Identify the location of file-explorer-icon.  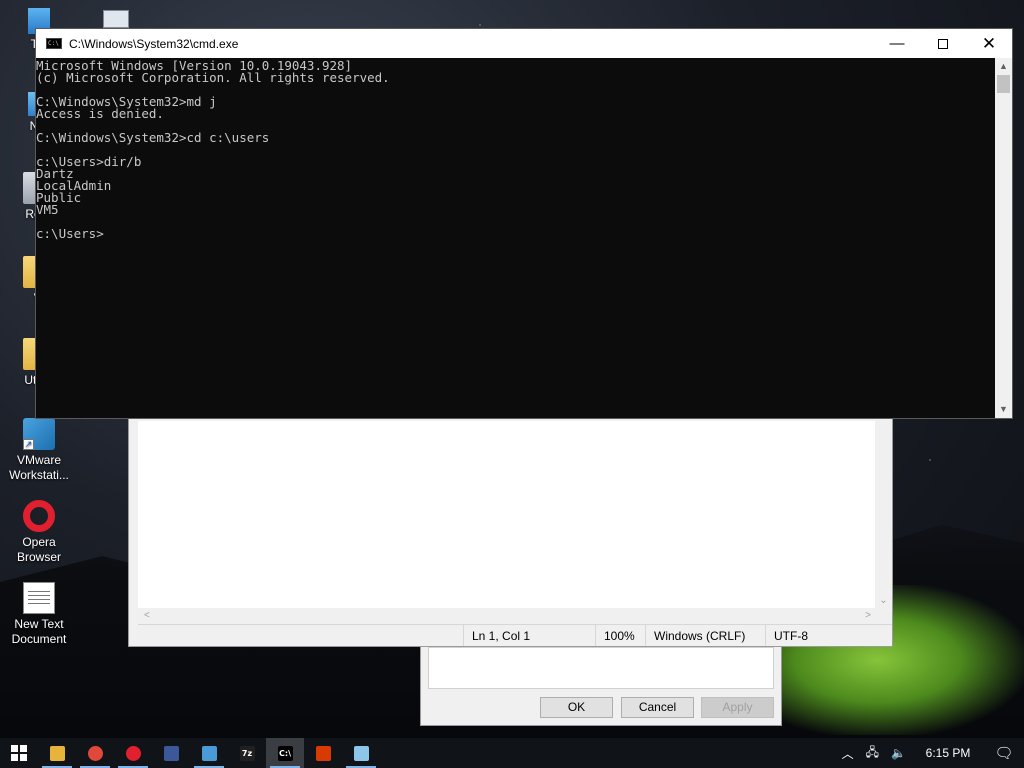
(57, 753).